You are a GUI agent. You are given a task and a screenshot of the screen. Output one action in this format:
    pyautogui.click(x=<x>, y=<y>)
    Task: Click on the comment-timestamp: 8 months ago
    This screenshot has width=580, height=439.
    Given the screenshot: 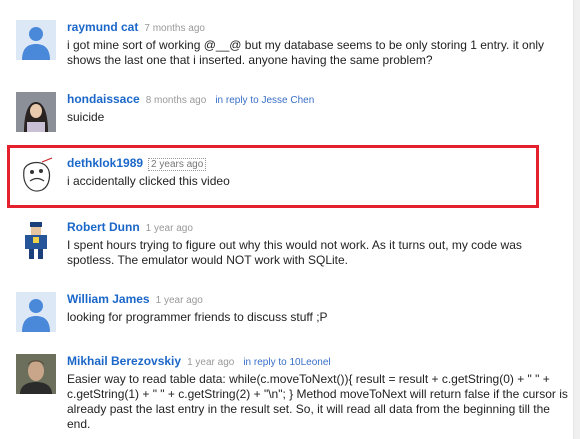 What is the action you would take?
    pyautogui.click(x=176, y=100)
    